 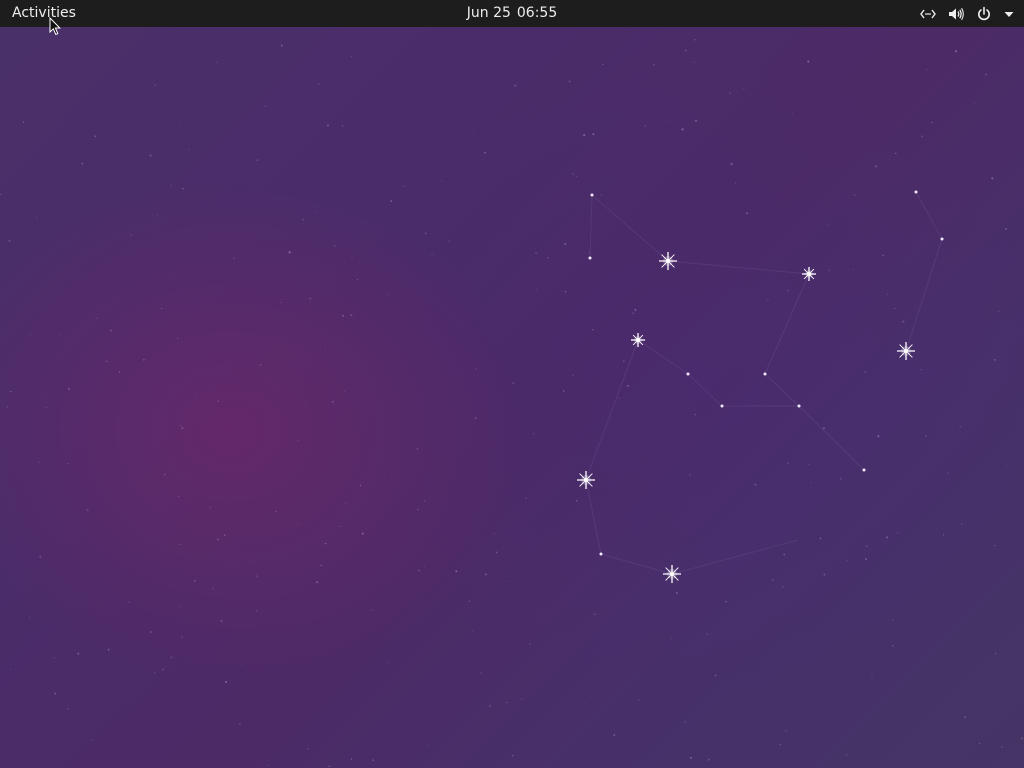 I want to click on chevron-down-icon, so click(x=1009, y=14).